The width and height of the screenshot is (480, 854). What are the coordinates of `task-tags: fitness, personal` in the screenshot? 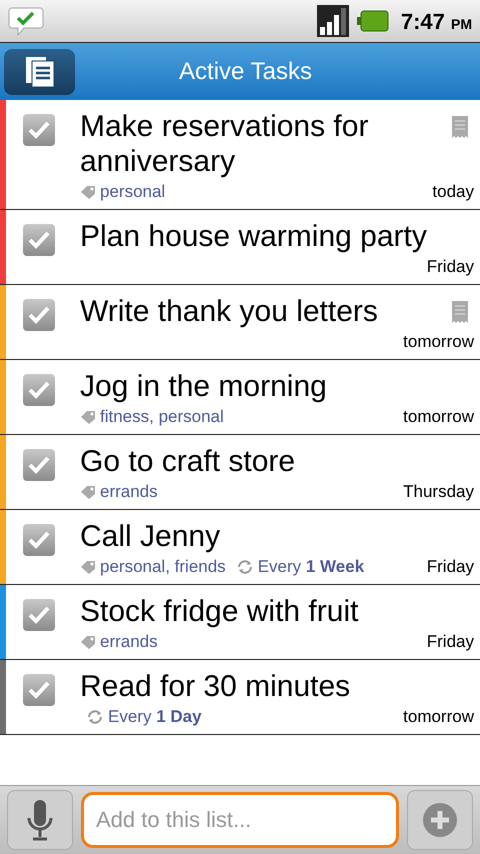 It's located at (162, 417).